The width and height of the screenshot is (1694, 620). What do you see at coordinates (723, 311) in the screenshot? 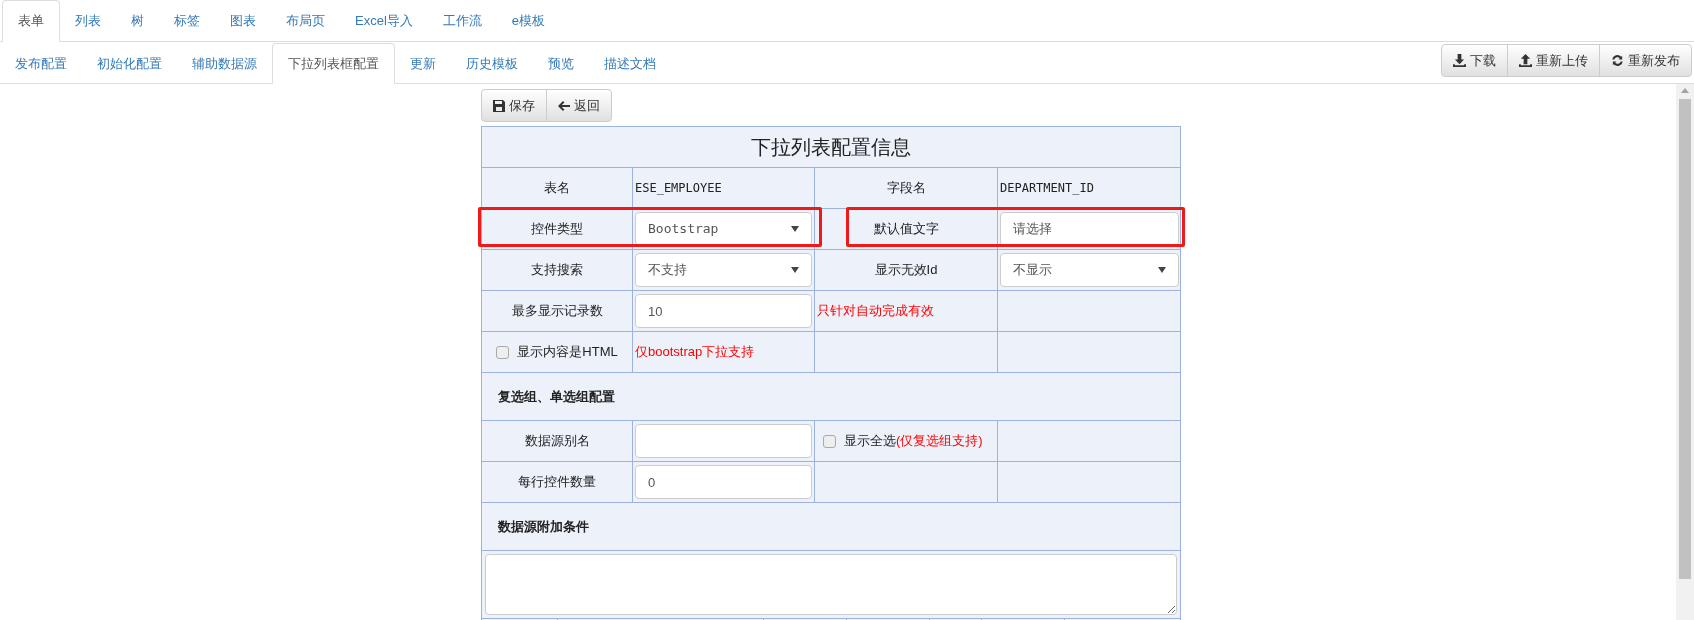
I see `input-field: 10` at bounding box center [723, 311].